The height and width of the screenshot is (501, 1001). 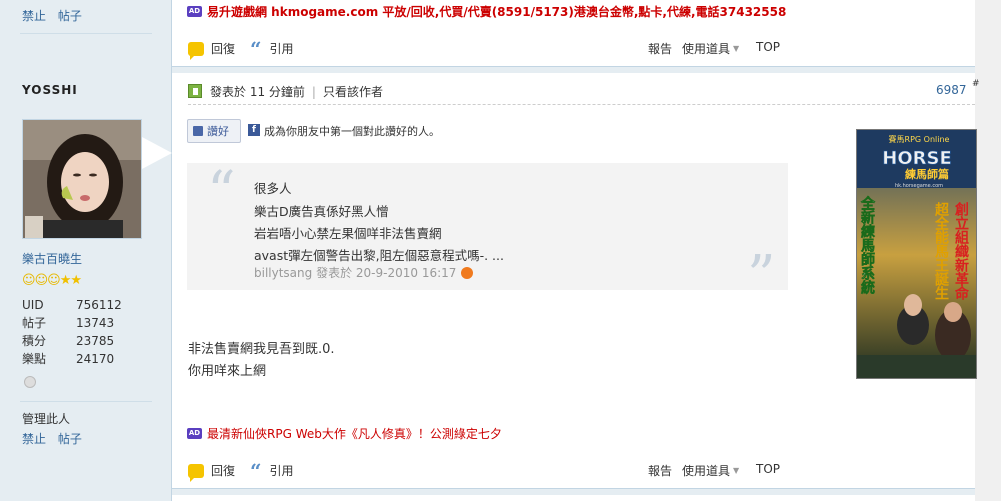 I want to click on posted-time: 發表於 11 分鐘前, so click(x=257, y=92).